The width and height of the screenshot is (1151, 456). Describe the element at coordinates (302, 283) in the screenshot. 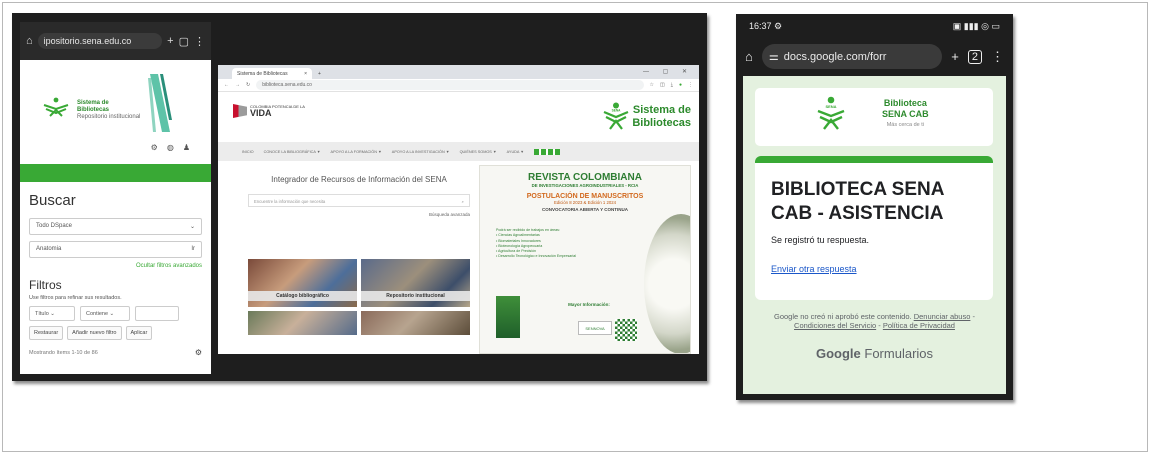

I see `catalog-card: Catálogo bibliográfico` at that location.